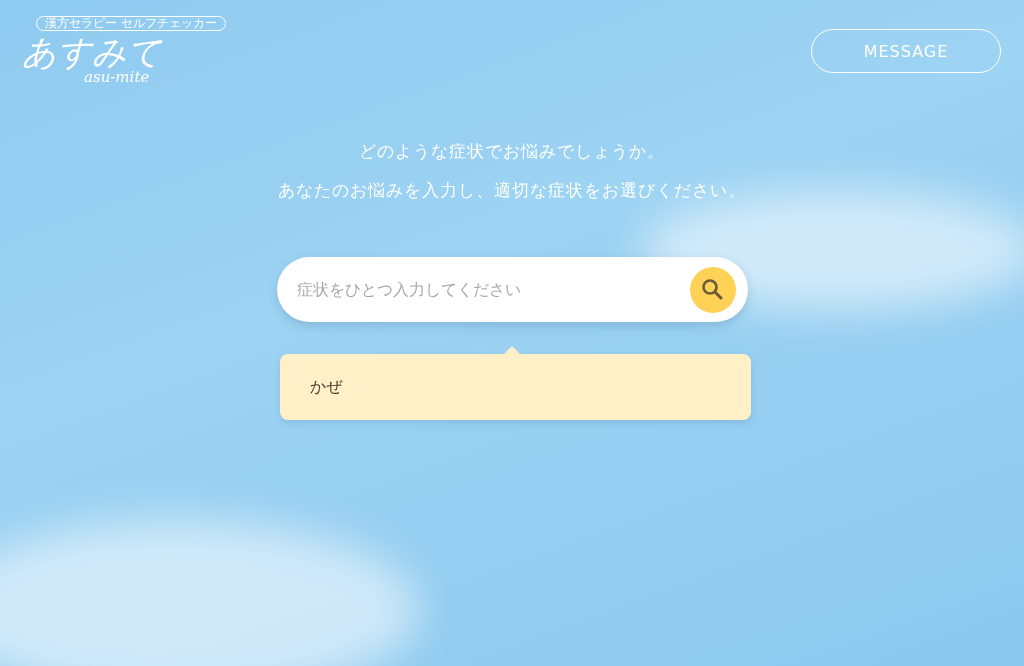 The image size is (1024, 666). What do you see at coordinates (512, 350) in the screenshot?
I see `pointer-arrow-icon` at bounding box center [512, 350].